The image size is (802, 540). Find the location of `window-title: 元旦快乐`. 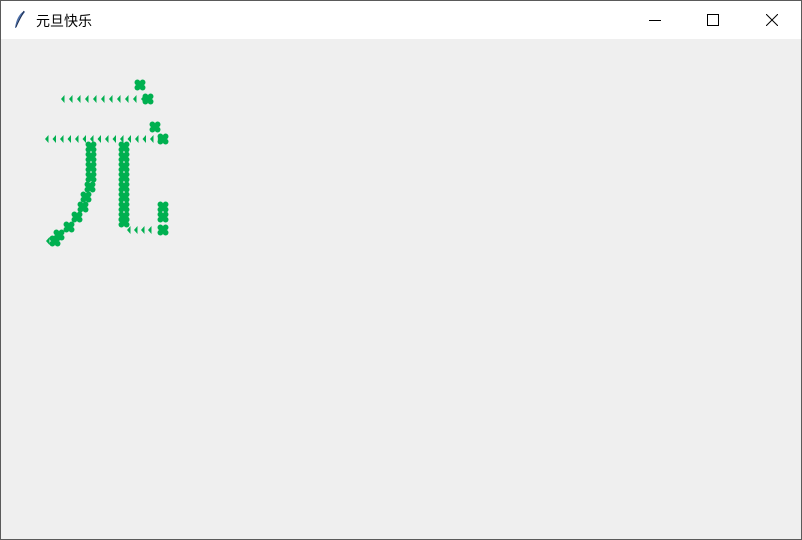

window-title: 元旦快乐 is located at coordinates (64, 22).